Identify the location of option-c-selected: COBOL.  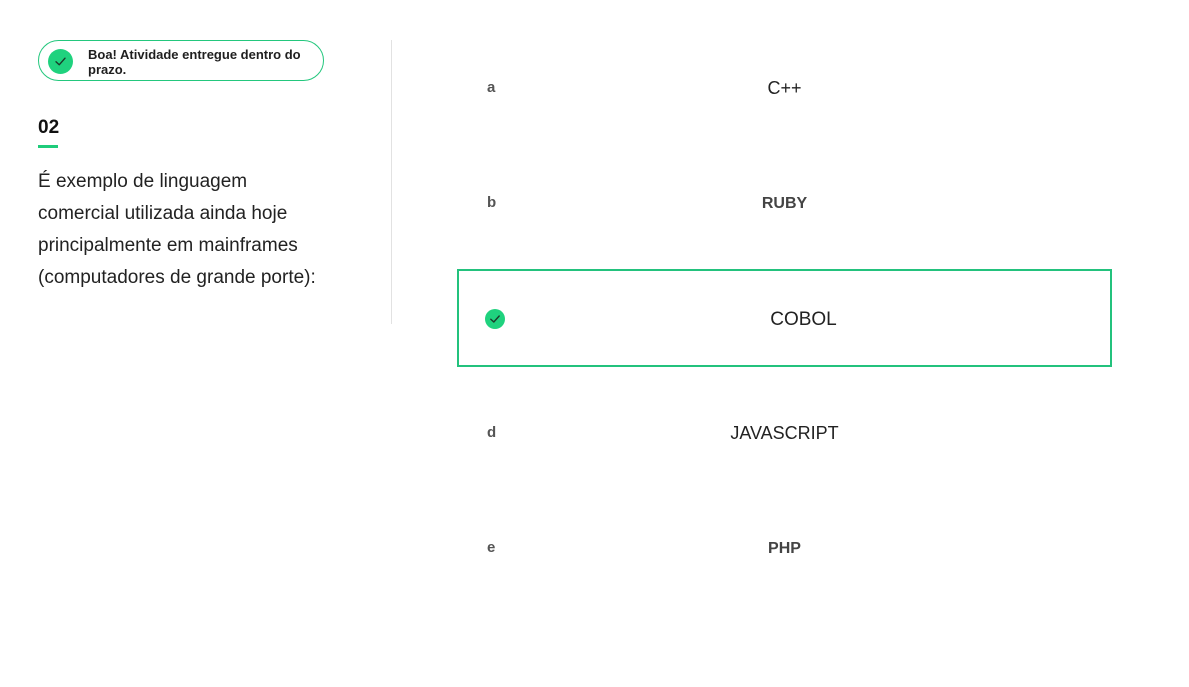
(784, 318).